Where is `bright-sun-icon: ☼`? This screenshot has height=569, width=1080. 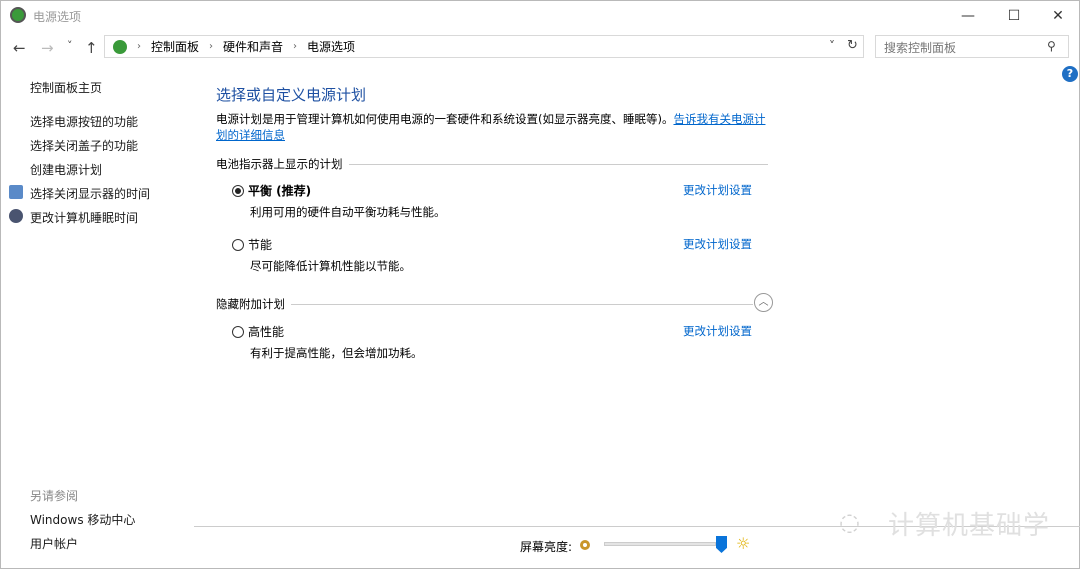
bright-sun-icon: ☼ is located at coordinates (743, 543).